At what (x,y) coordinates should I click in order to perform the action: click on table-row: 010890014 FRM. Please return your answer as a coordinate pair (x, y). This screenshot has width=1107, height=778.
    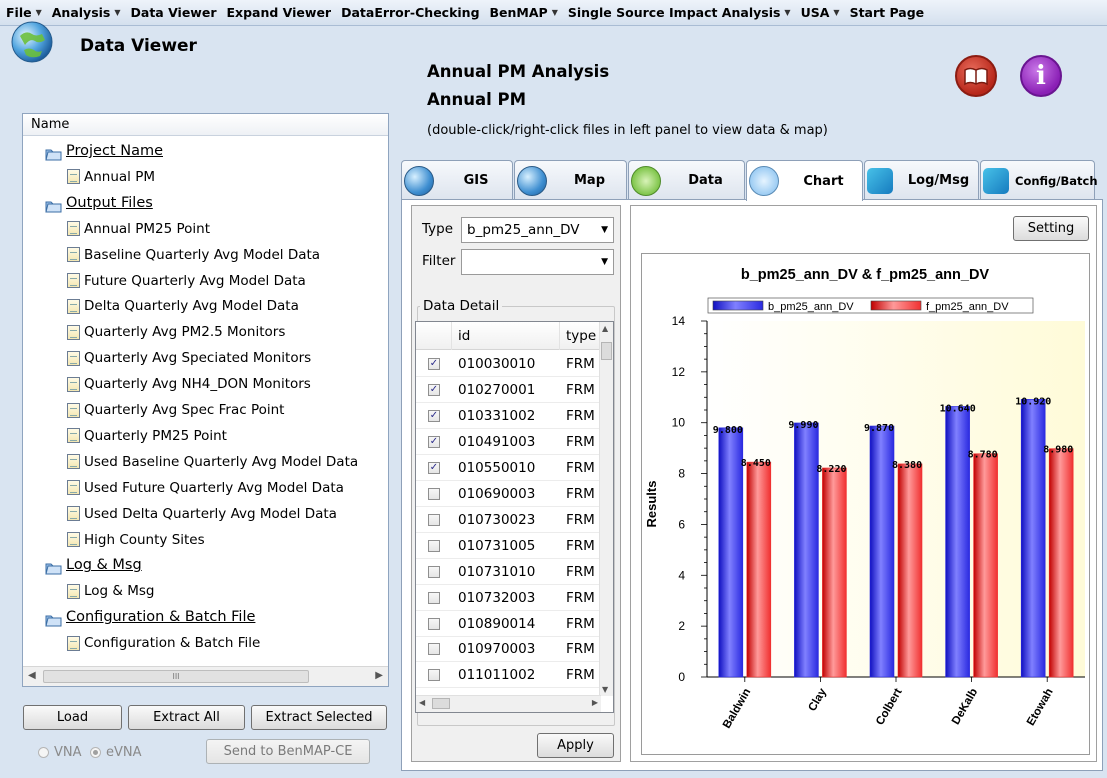
    Looking at the image, I should click on (508, 624).